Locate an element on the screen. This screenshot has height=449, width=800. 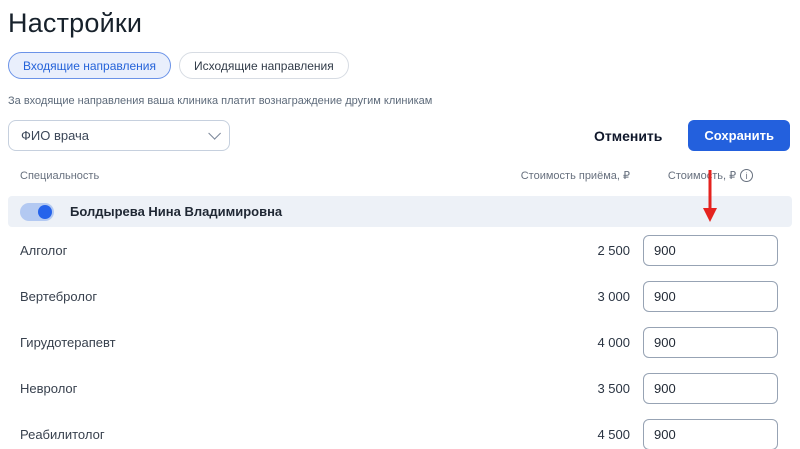
table-row: Алголог 2 500 is located at coordinates (400, 250).